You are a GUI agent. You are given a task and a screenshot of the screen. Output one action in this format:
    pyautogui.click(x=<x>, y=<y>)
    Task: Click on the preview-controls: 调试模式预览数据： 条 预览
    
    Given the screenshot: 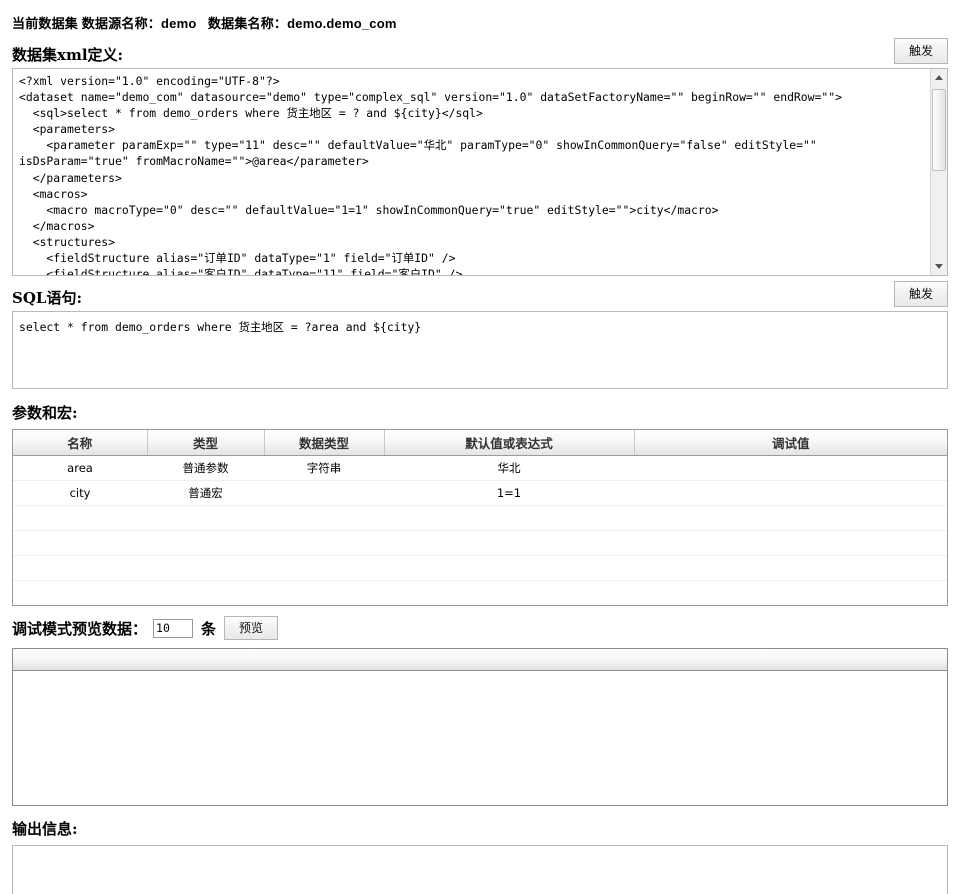 What is the action you would take?
    pyautogui.click(x=480, y=628)
    